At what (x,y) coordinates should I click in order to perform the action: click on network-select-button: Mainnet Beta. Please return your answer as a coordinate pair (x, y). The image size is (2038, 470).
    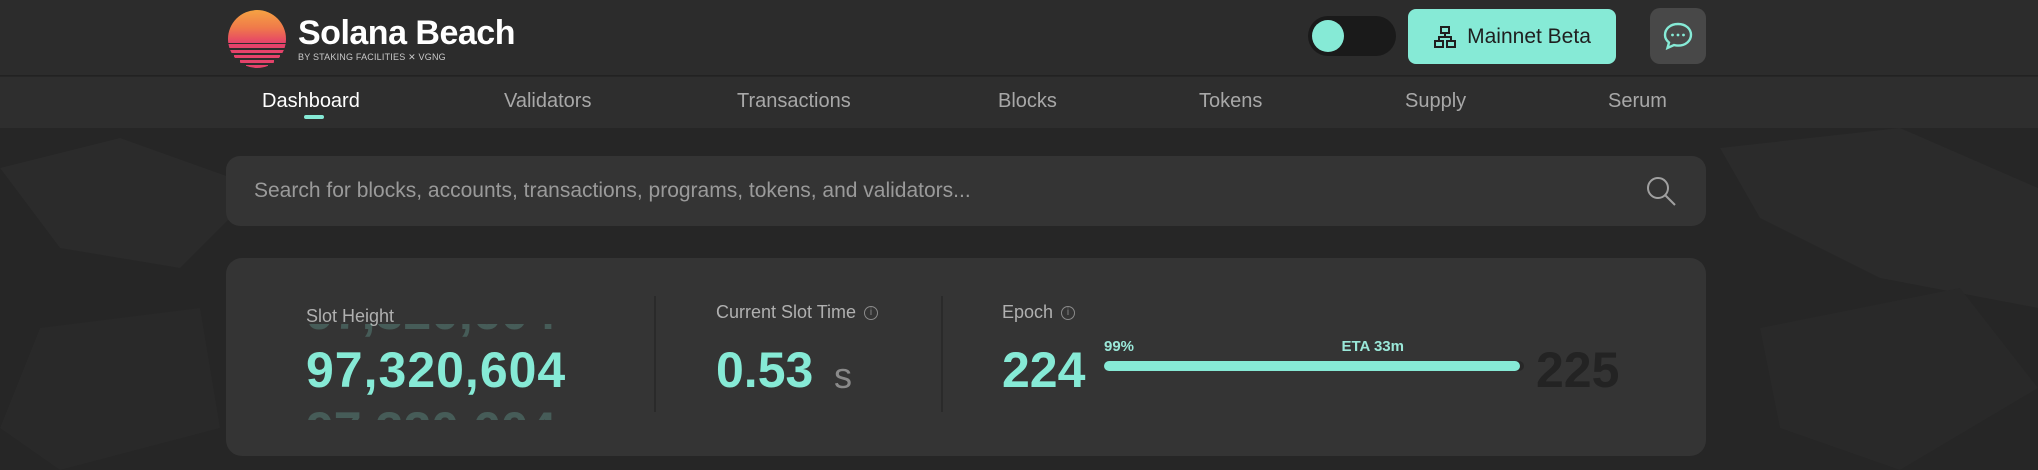
    Looking at the image, I should click on (1512, 36).